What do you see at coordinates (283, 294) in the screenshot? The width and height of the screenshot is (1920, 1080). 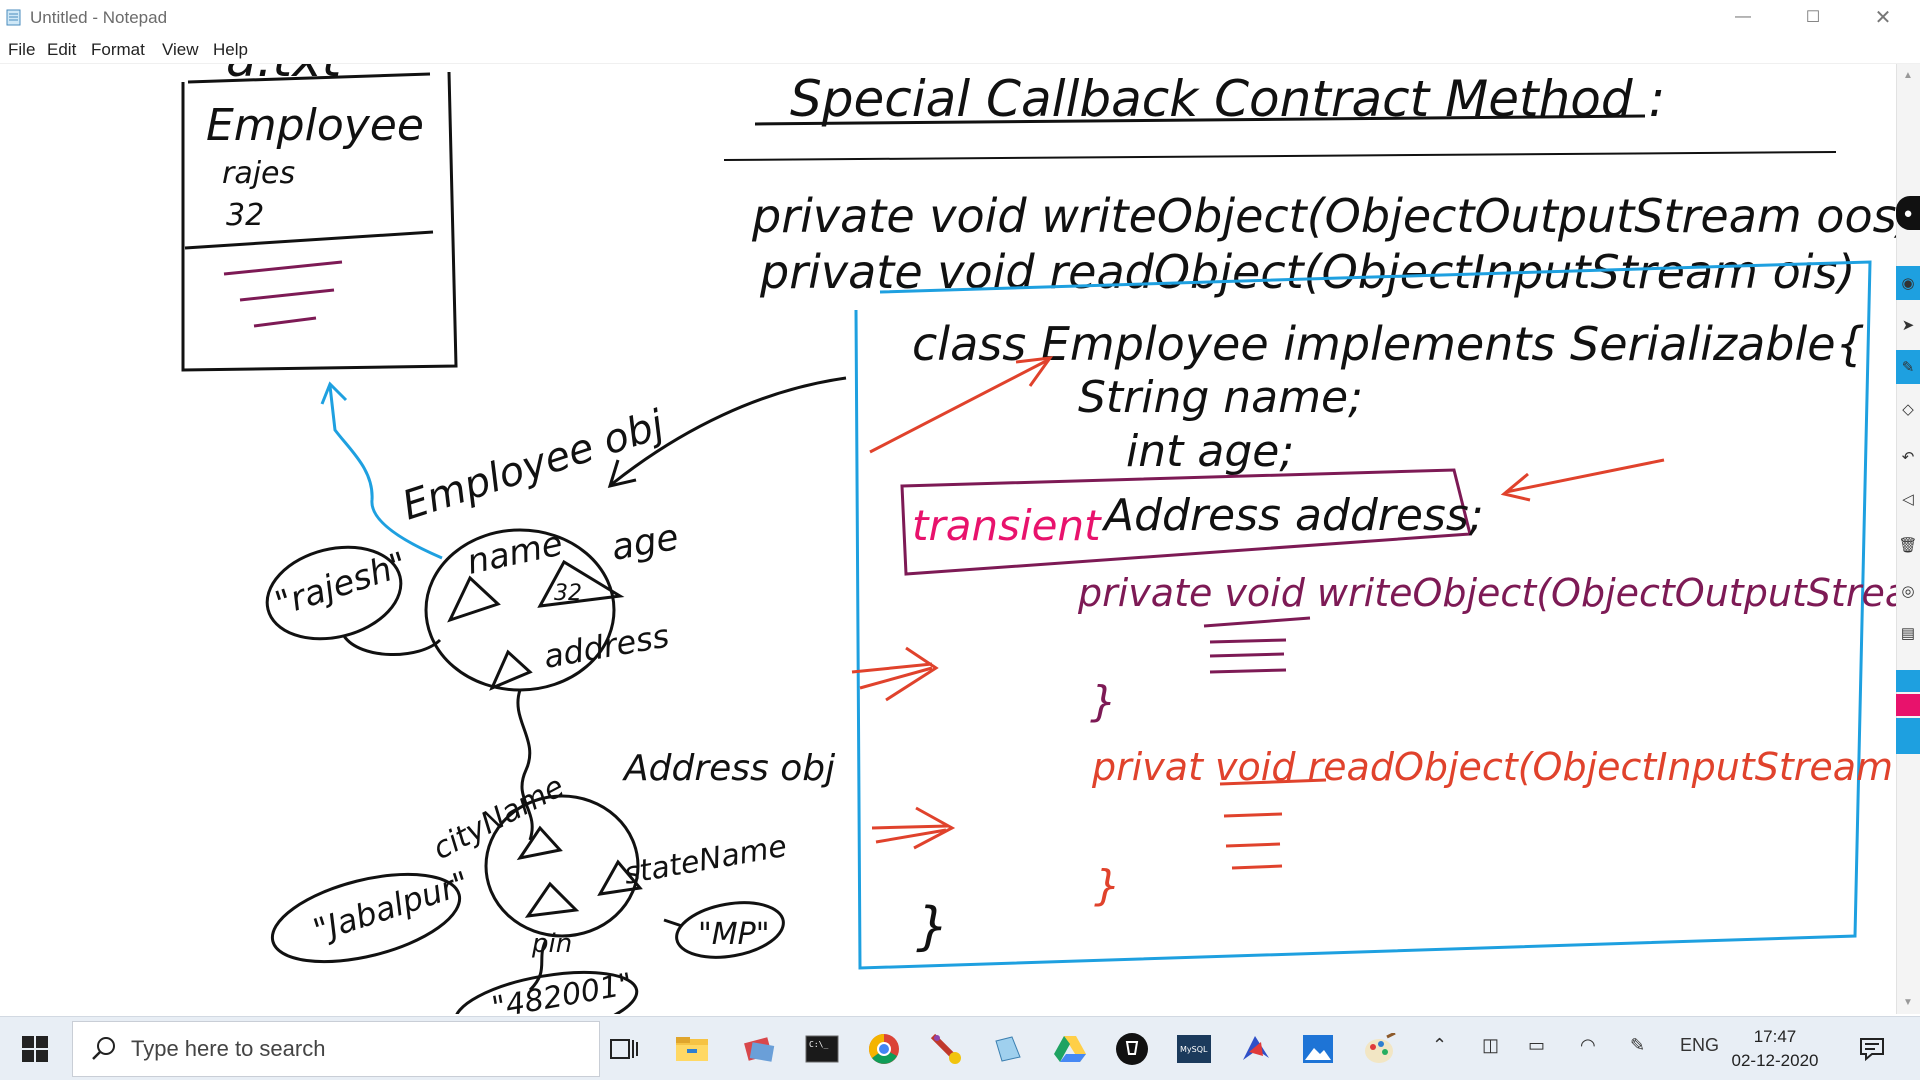 I see `file-bytes-marks` at bounding box center [283, 294].